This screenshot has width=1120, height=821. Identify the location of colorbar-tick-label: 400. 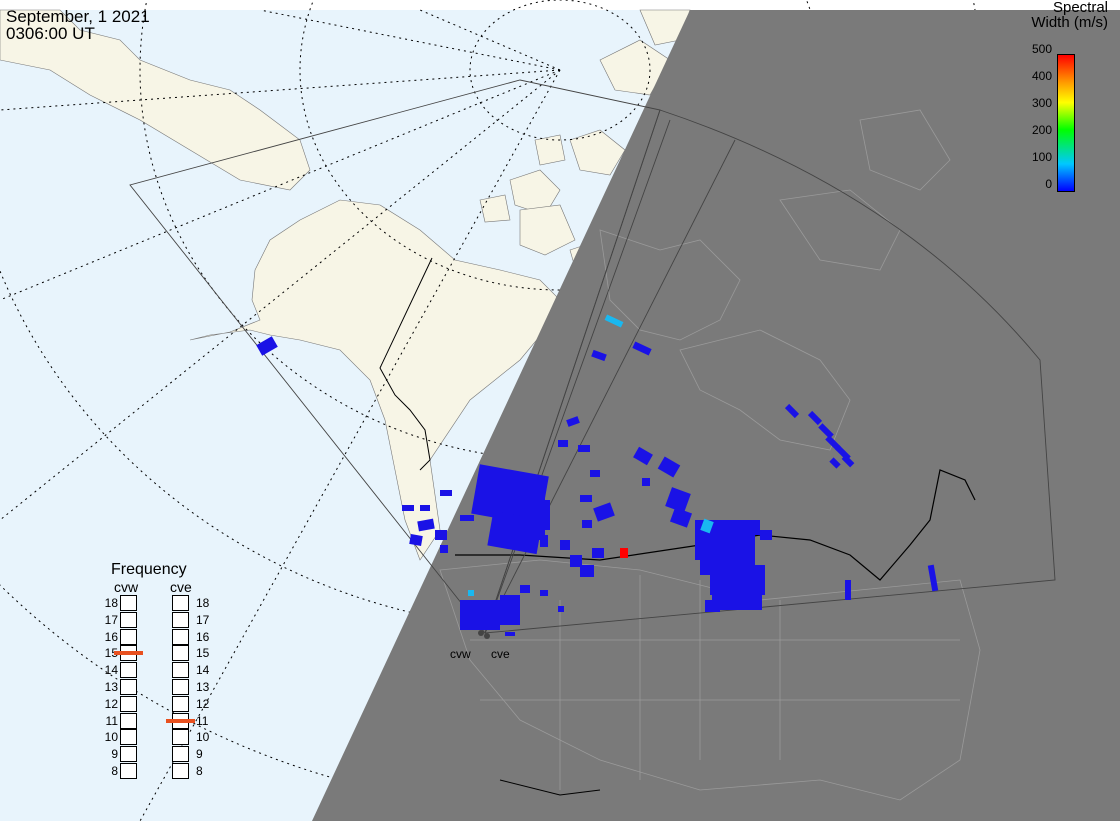
(1041, 76).